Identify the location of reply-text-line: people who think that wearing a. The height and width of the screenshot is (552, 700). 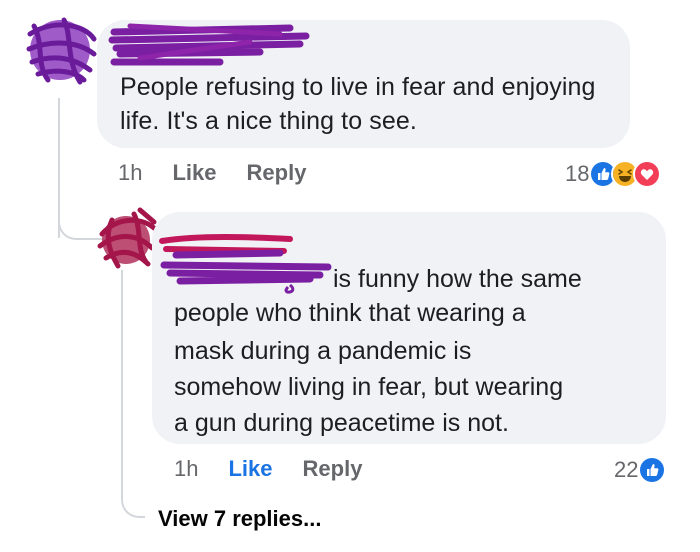
(350, 313).